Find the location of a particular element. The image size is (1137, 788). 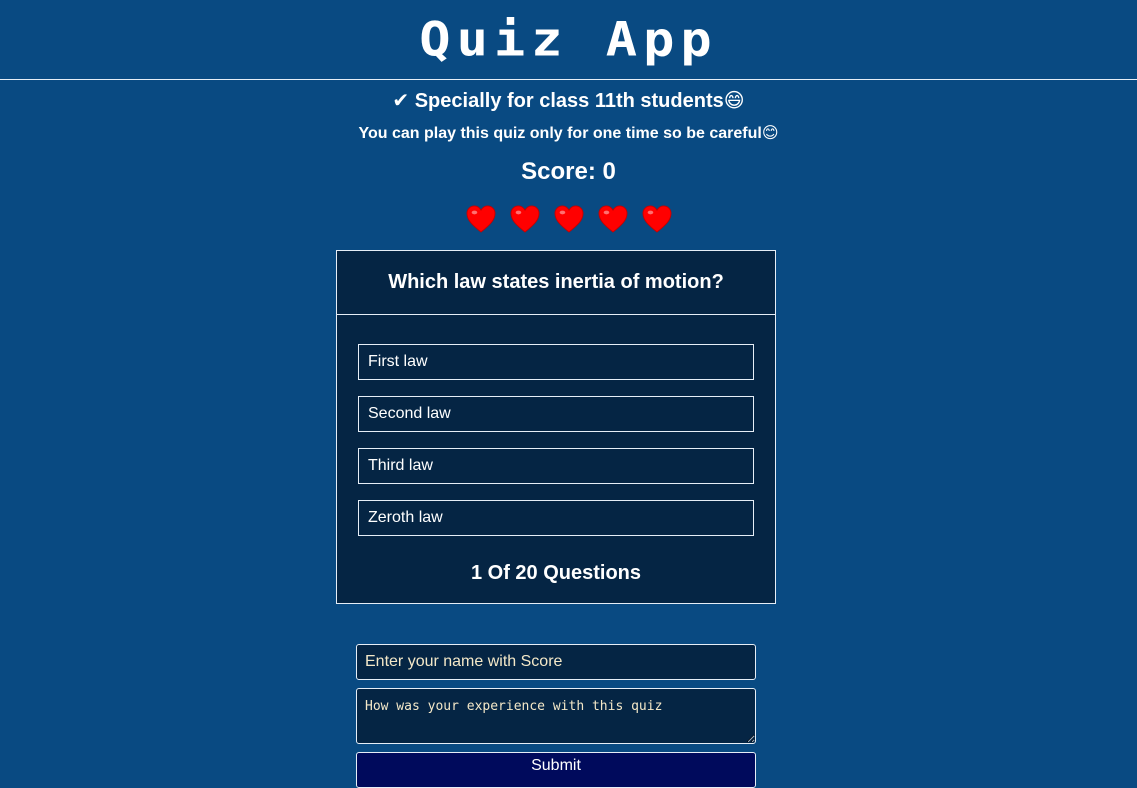

option-zeroth-law: Zeroth law is located at coordinates (556, 518).